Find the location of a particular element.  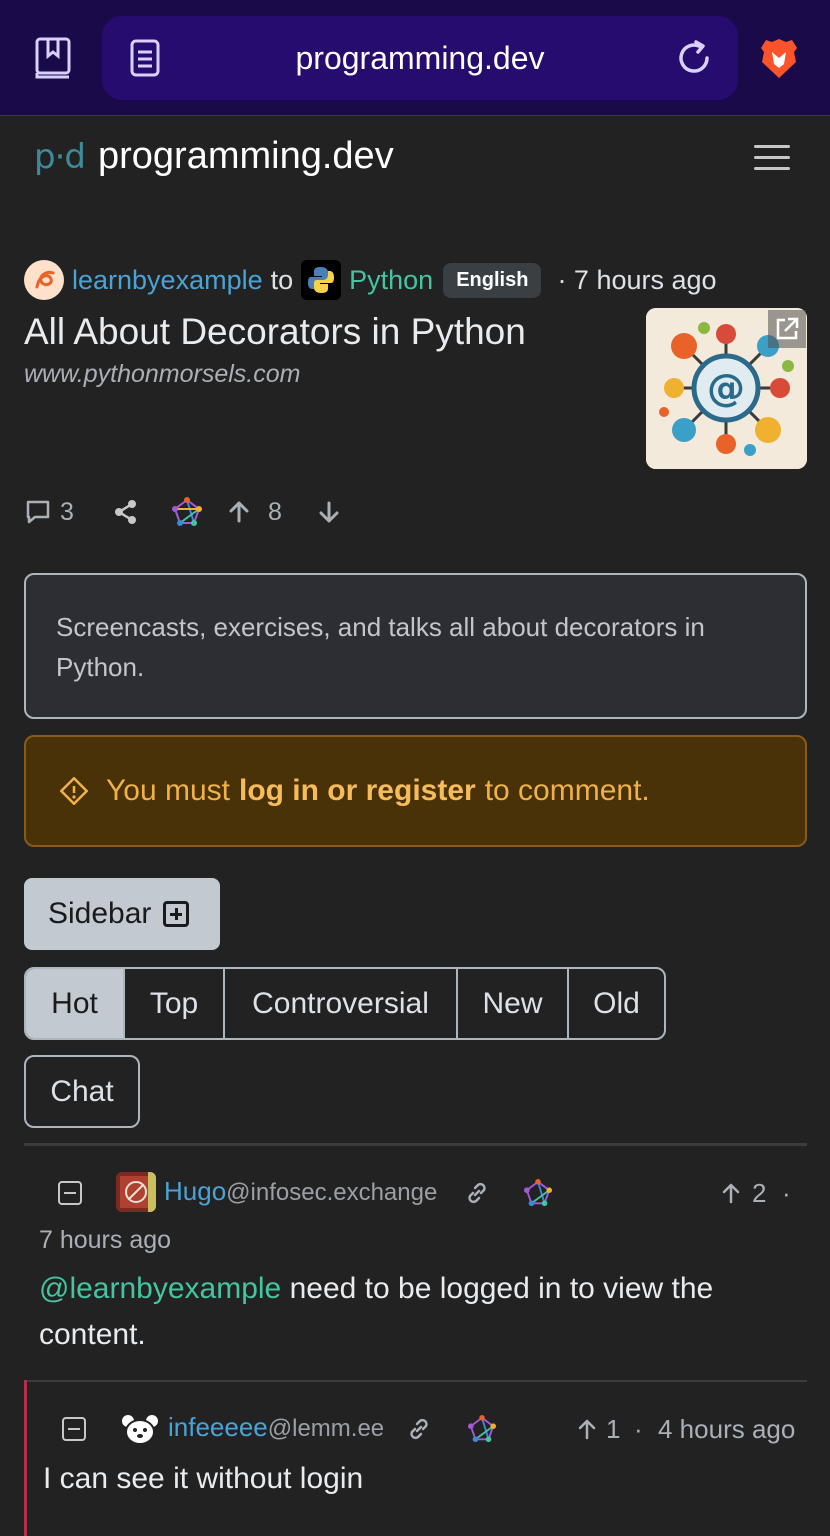

sidebar-label: Sidebar is located at coordinates (100, 913).